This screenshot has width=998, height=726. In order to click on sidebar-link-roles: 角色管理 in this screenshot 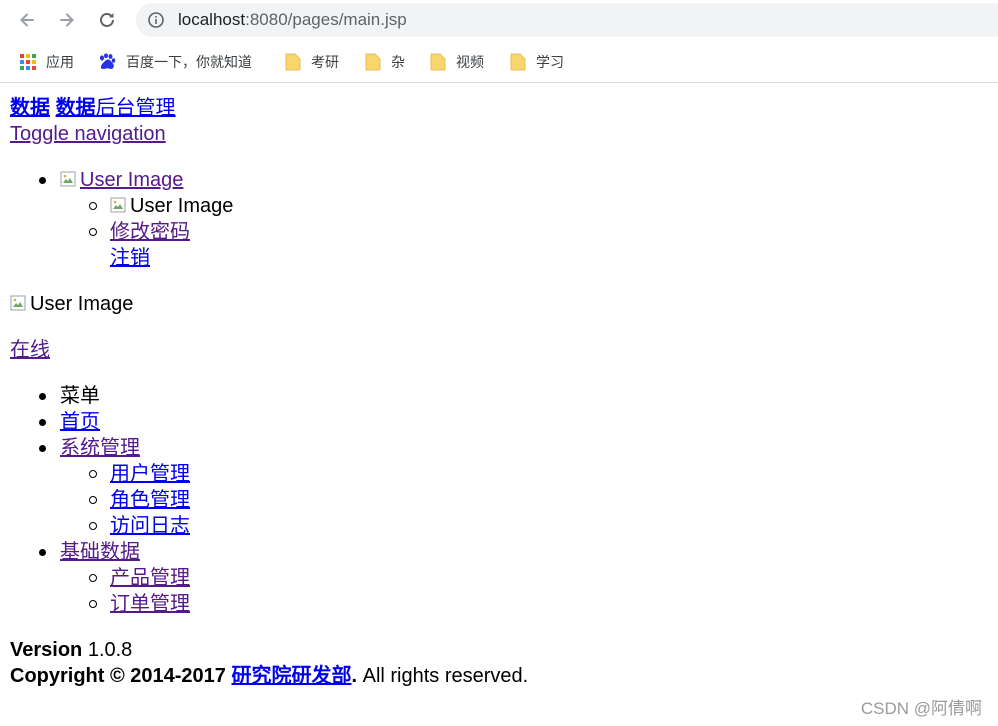, I will do `click(150, 500)`.